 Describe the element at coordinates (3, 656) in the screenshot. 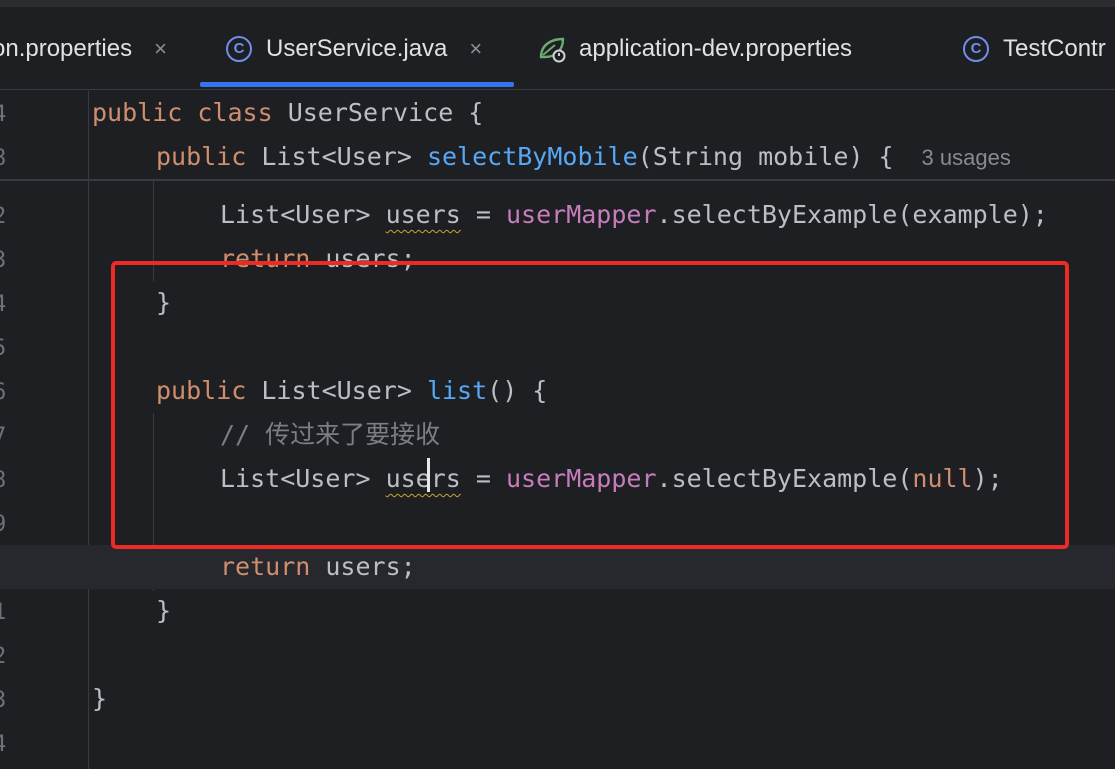

I see `line-number: 2` at that location.